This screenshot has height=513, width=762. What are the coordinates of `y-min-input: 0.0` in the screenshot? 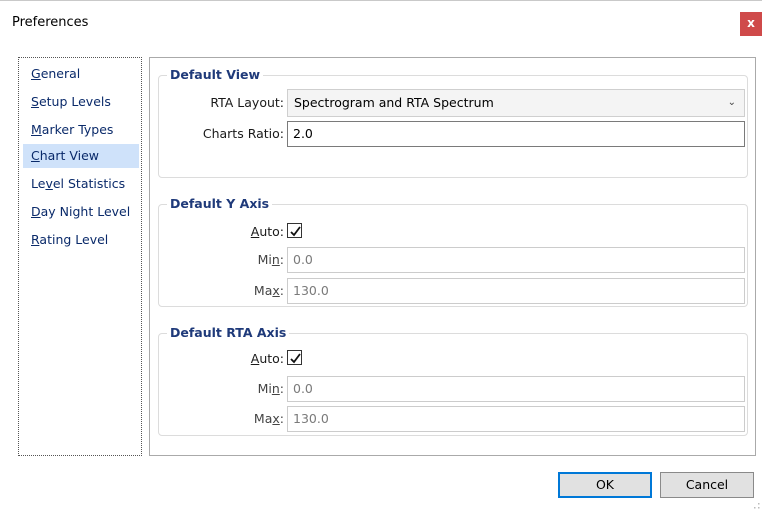 It's located at (516, 260).